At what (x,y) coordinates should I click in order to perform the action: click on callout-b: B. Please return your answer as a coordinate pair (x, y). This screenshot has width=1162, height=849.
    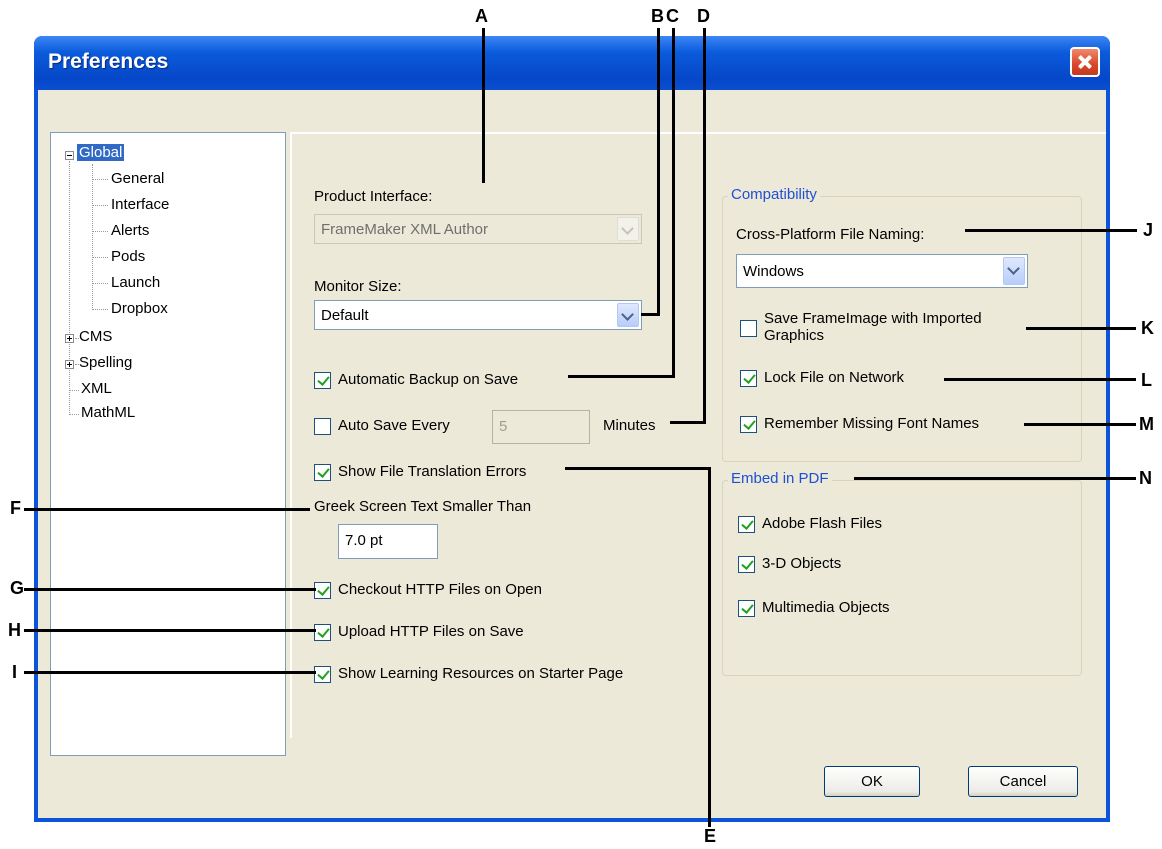
    Looking at the image, I should click on (657, 16).